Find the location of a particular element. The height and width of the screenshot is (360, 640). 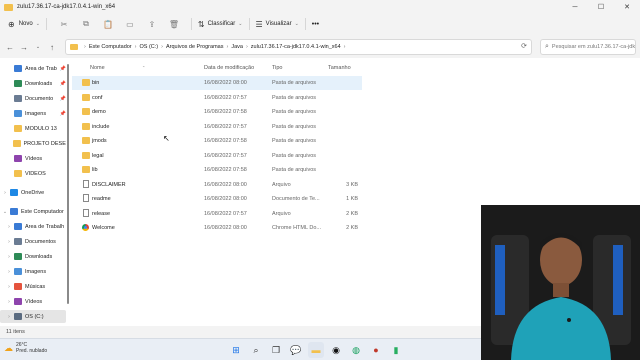

sort-button: ⇅ Classificar ⌄ is located at coordinates (220, 24).